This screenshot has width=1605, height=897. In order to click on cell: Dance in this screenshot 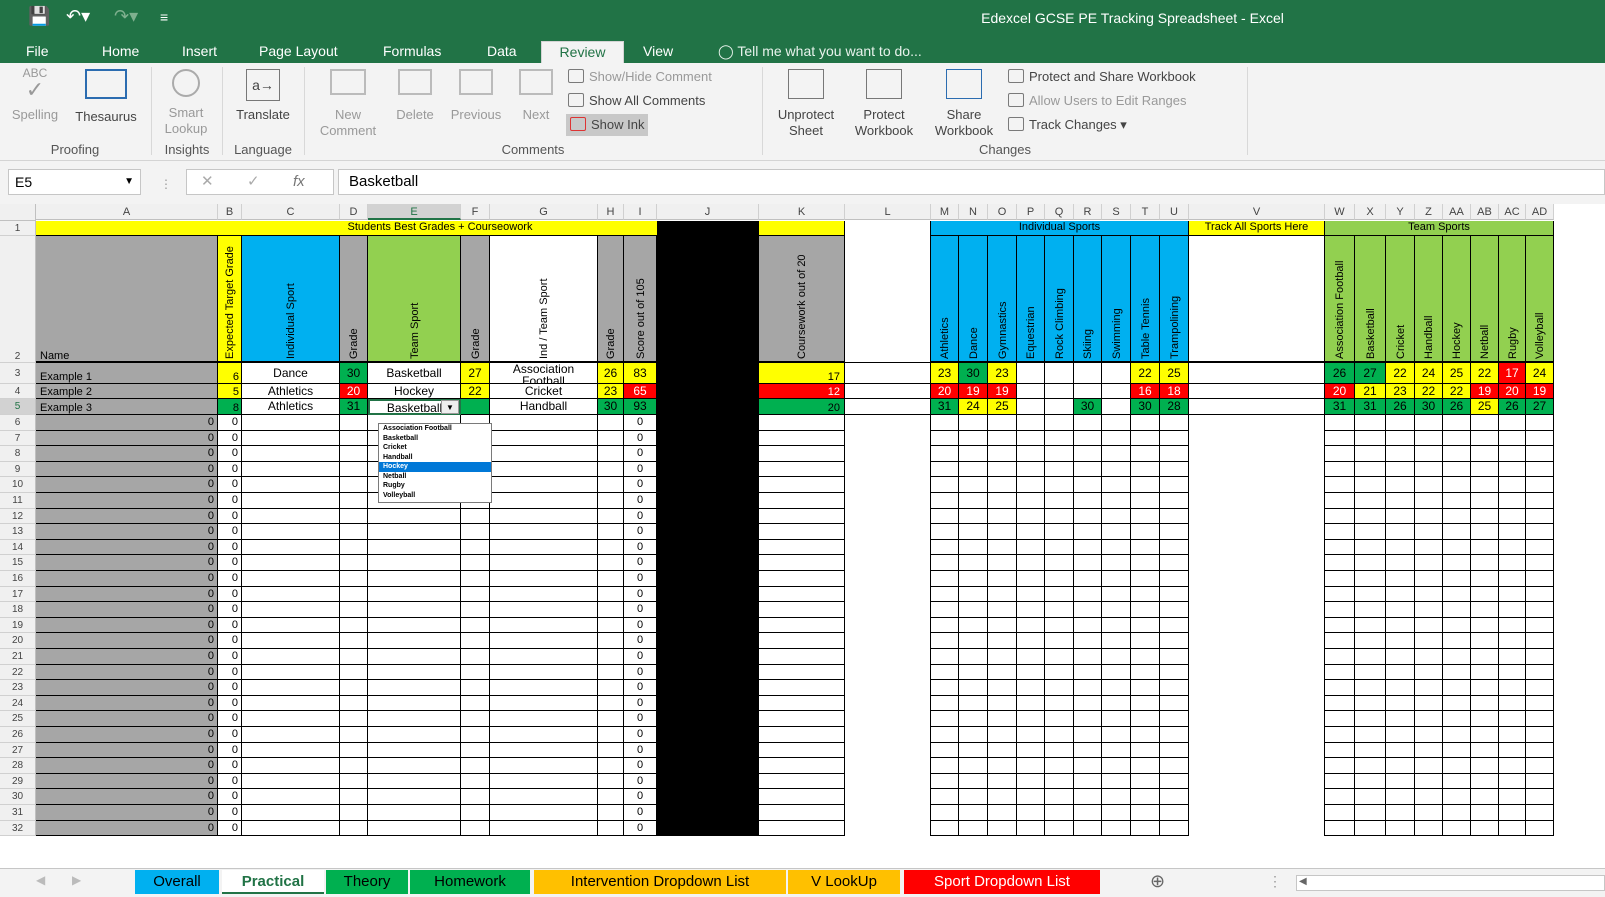, I will do `click(291, 373)`.